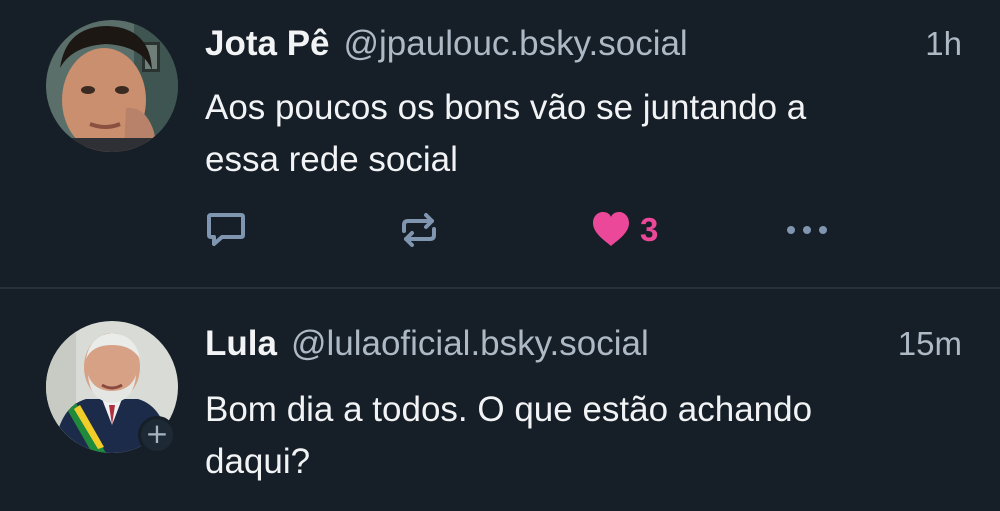 The width and height of the screenshot is (1000, 511). What do you see at coordinates (649, 229) in the screenshot?
I see `like-count: 3` at bounding box center [649, 229].